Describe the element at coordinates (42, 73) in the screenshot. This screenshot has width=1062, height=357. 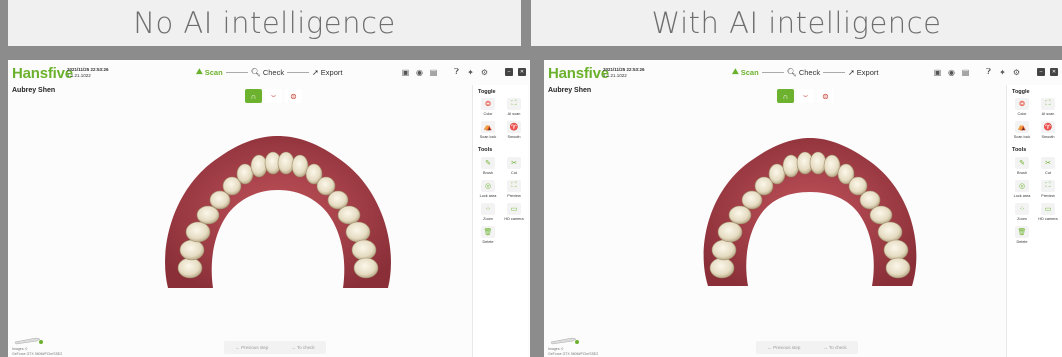
I see `hansfive-logo: Hansfive` at that location.